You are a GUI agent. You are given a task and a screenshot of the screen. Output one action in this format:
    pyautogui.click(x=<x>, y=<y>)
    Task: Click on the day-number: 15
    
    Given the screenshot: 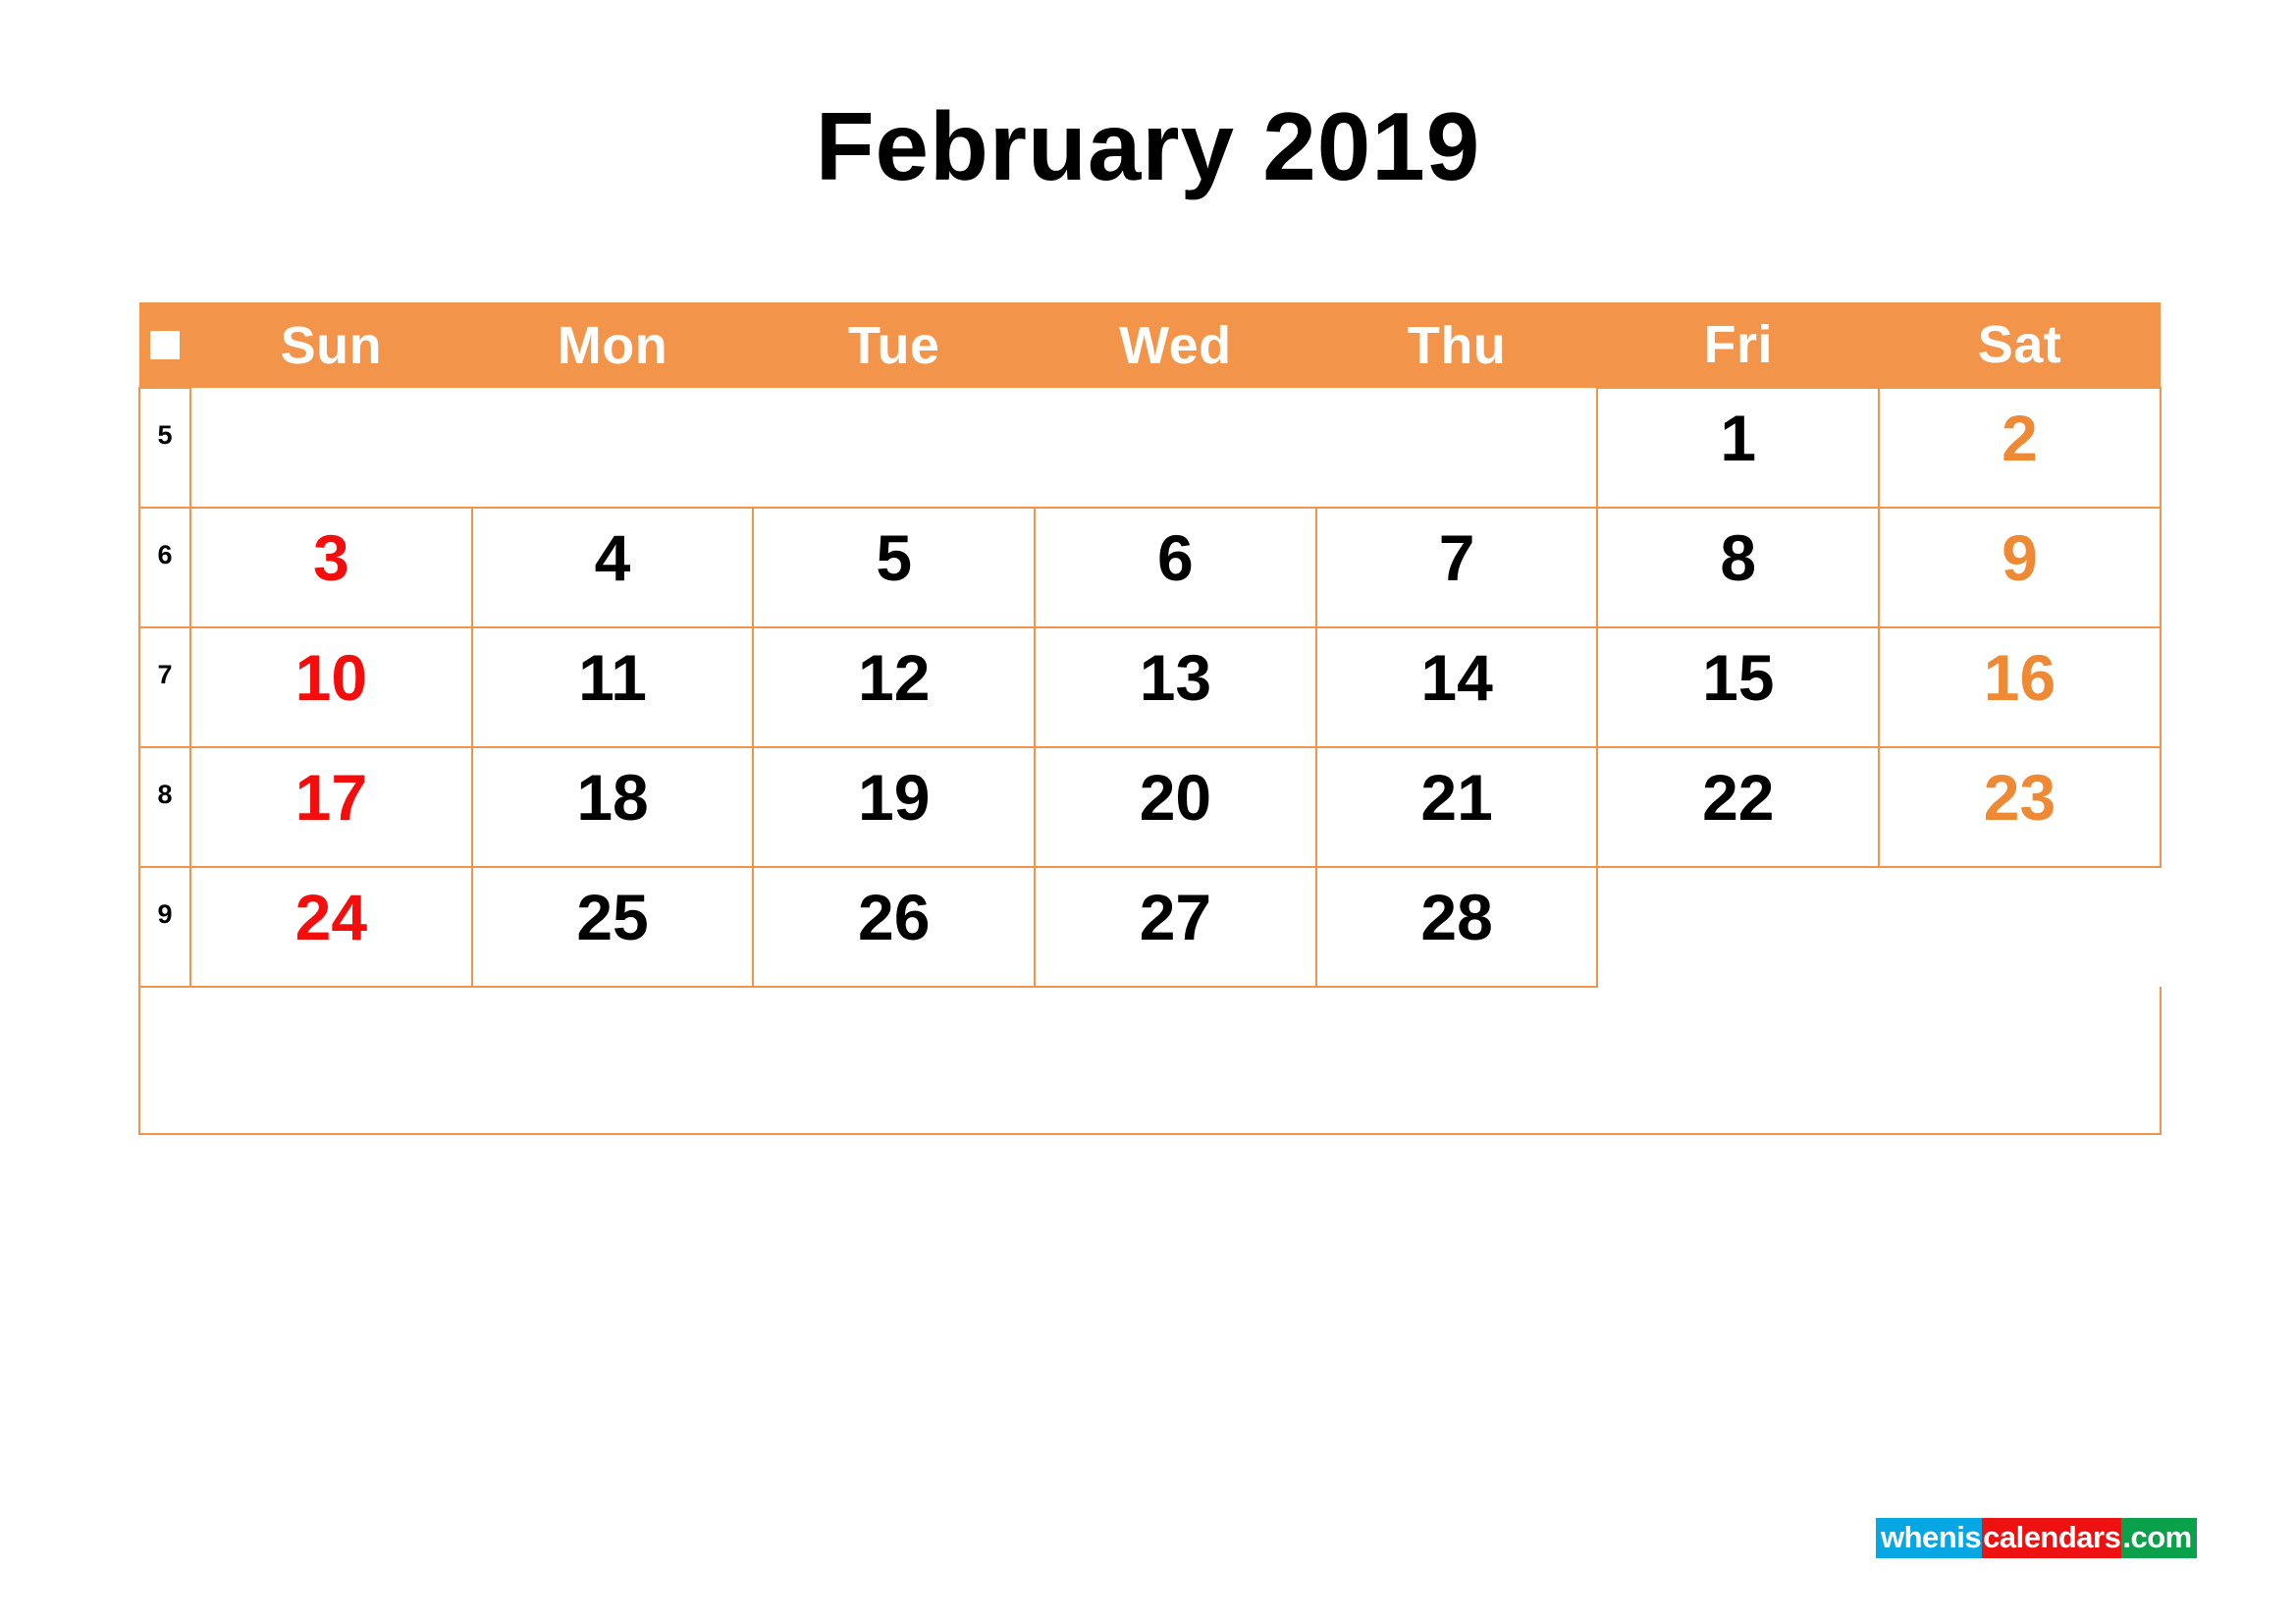 What is the action you would take?
    pyautogui.click(x=1738, y=677)
    